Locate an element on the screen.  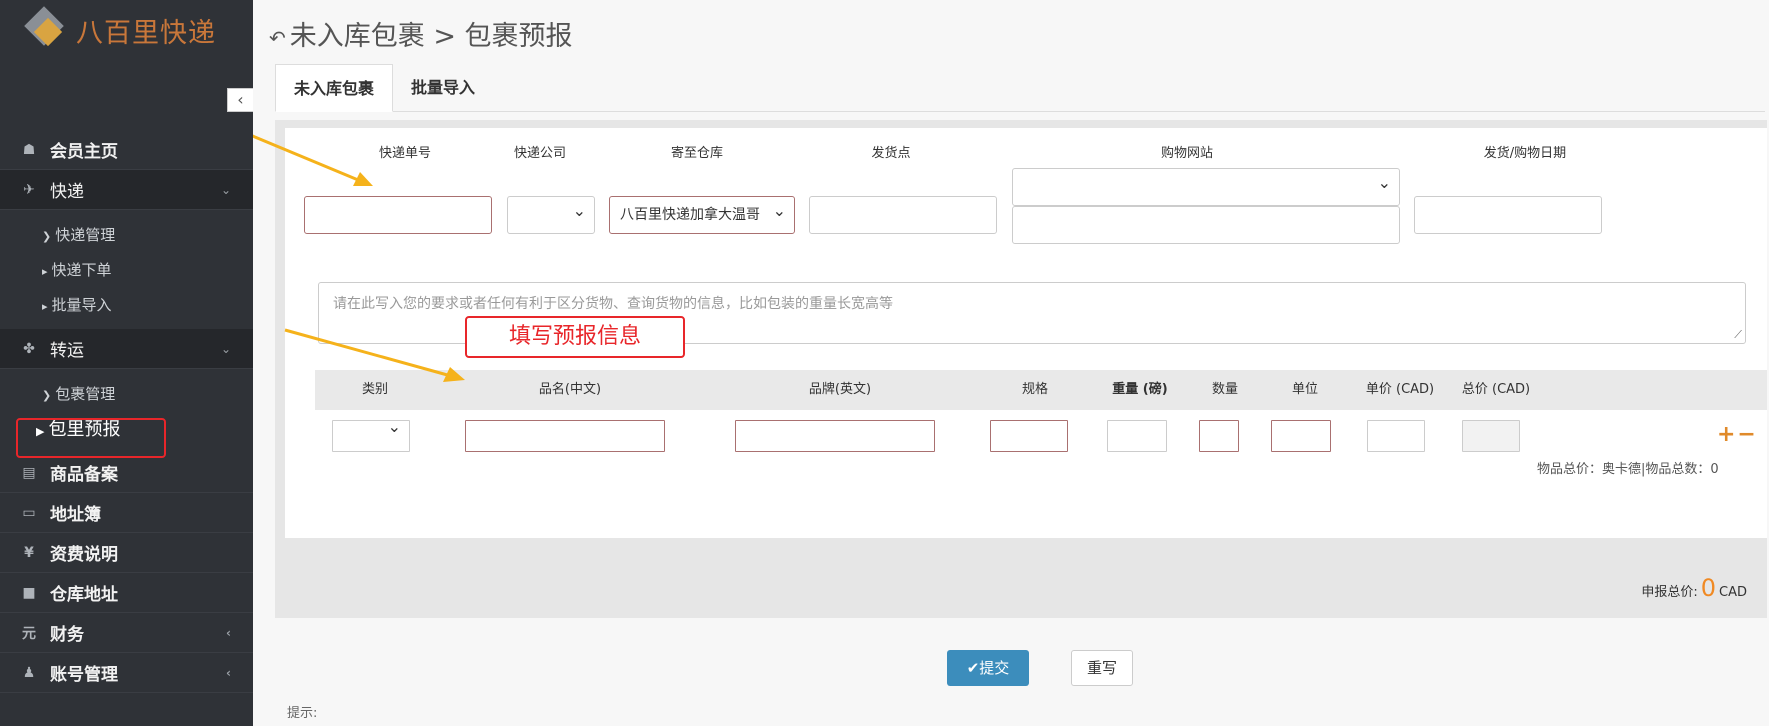
date-input is located at coordinates (1508, 215).